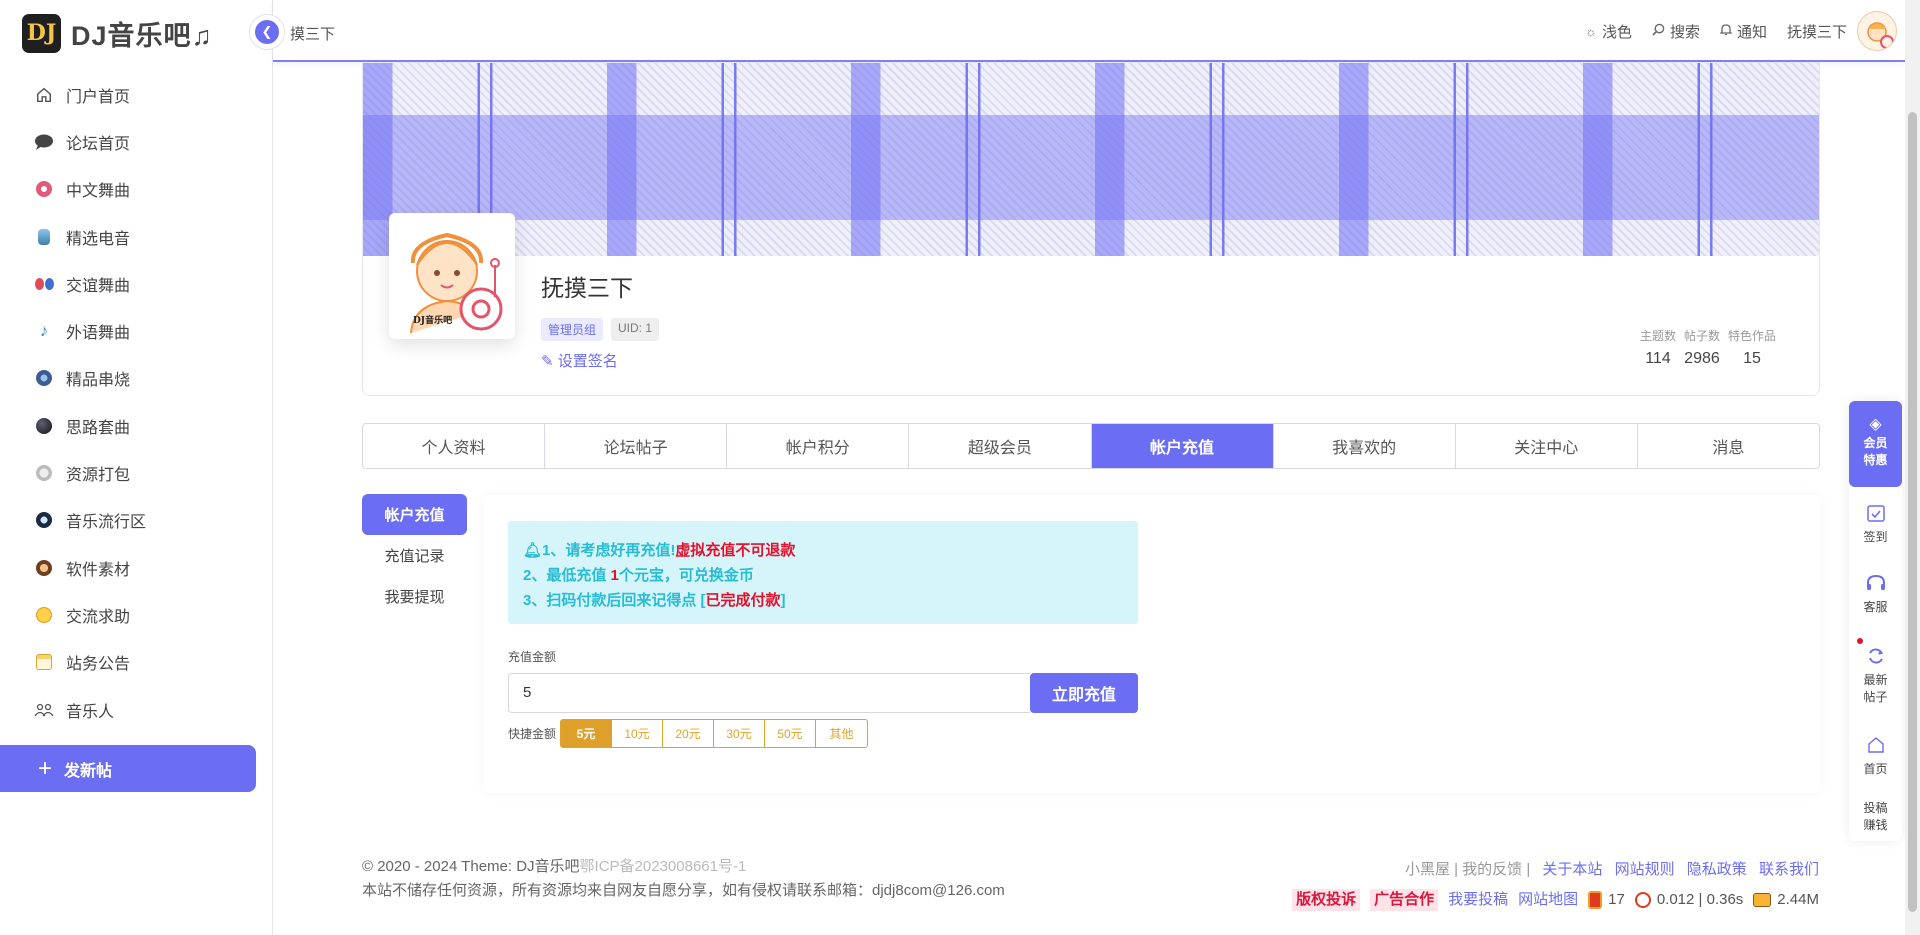 Image resolution: width=1920 pixels, height=935 pixels. I want to click on help-icon, so click(44, 615).